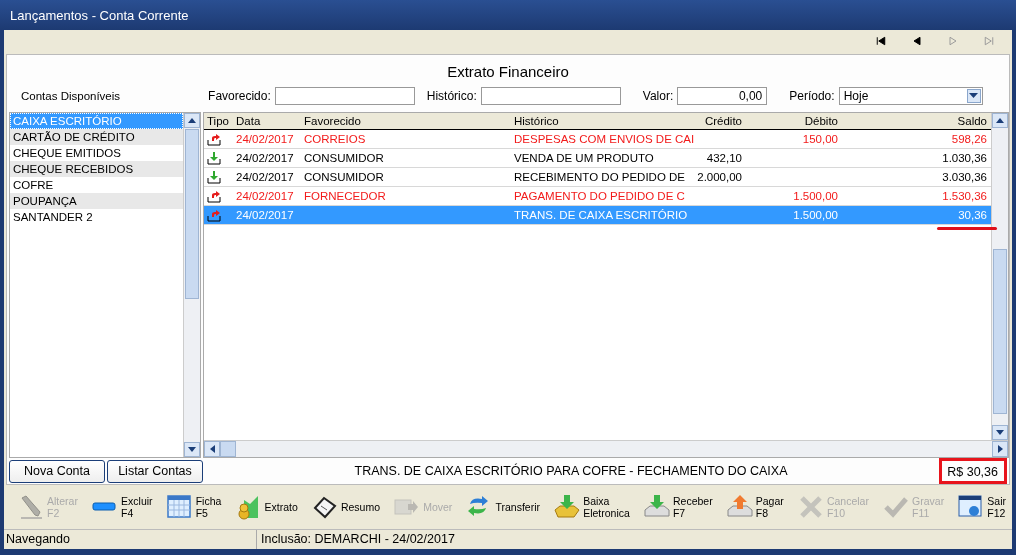 The image size is (1016, 555). I want to click on column-header: Tipo, so click(218, 121).